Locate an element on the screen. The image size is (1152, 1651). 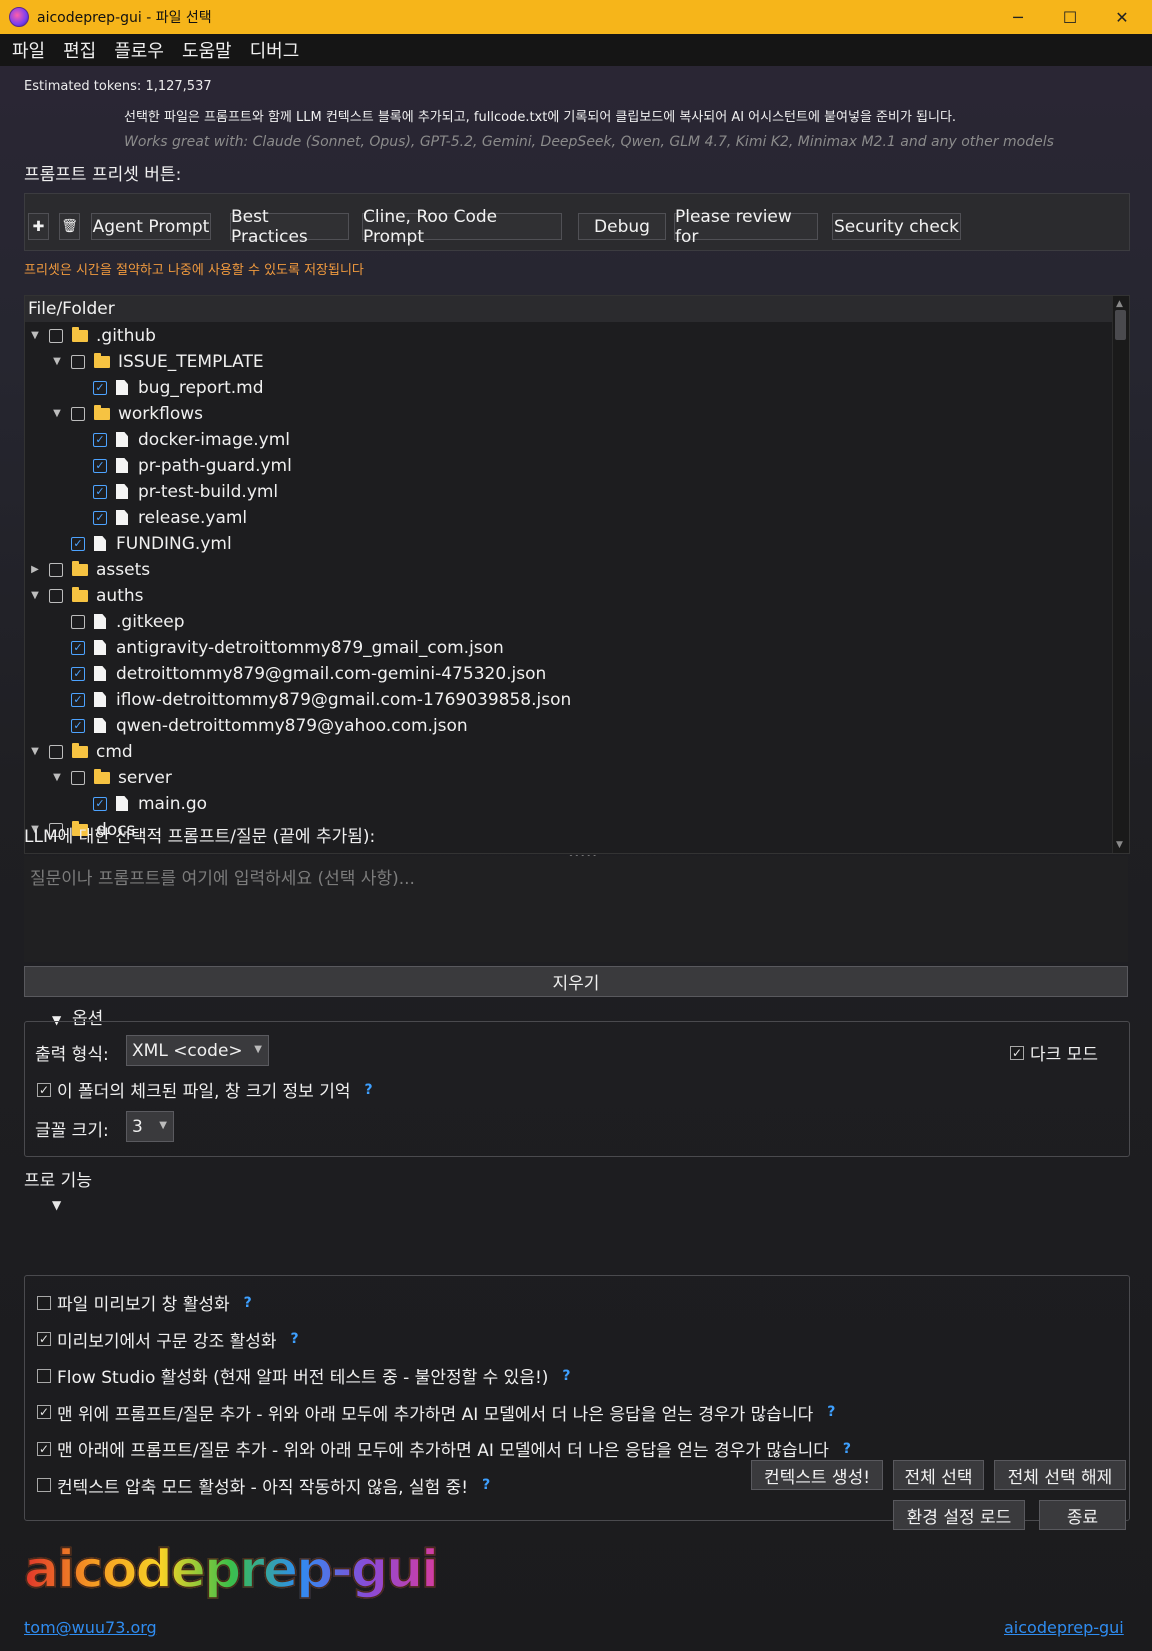
select-all-button: 전체 선택 is located at coordinates (938, 1475).